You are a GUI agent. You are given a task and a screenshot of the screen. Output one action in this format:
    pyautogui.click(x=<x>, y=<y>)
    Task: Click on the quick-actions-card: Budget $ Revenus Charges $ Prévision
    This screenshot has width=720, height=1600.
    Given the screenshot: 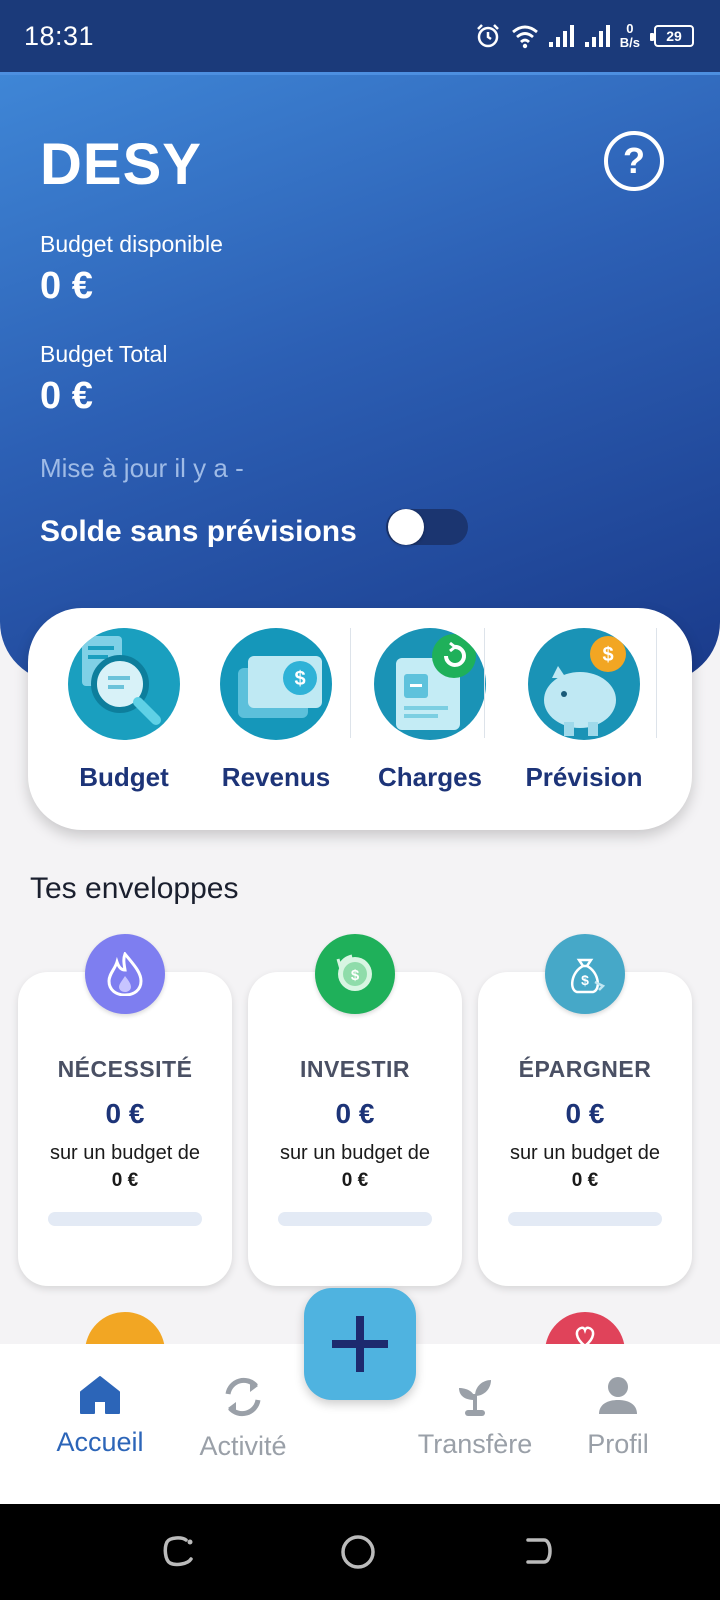 What is the action you would take?
    pyautogui.click(x=360, y=719)
    